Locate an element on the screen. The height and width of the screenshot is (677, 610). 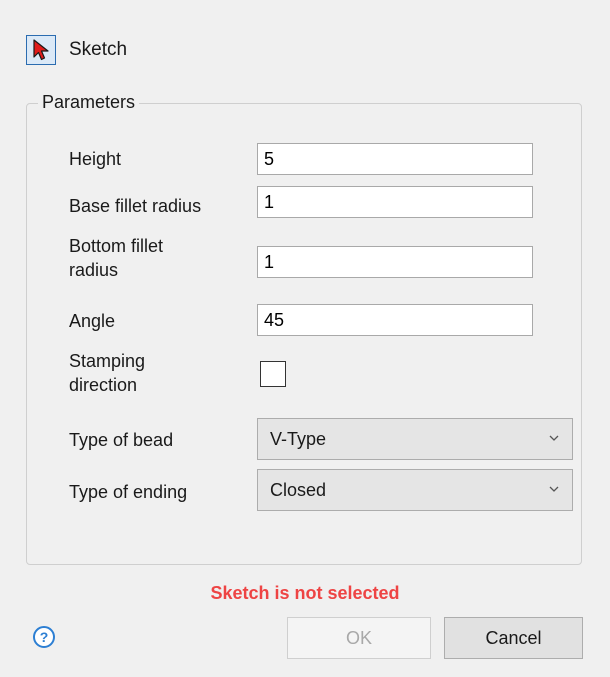
angle-label: Angle is located at coordinates (92, 321).